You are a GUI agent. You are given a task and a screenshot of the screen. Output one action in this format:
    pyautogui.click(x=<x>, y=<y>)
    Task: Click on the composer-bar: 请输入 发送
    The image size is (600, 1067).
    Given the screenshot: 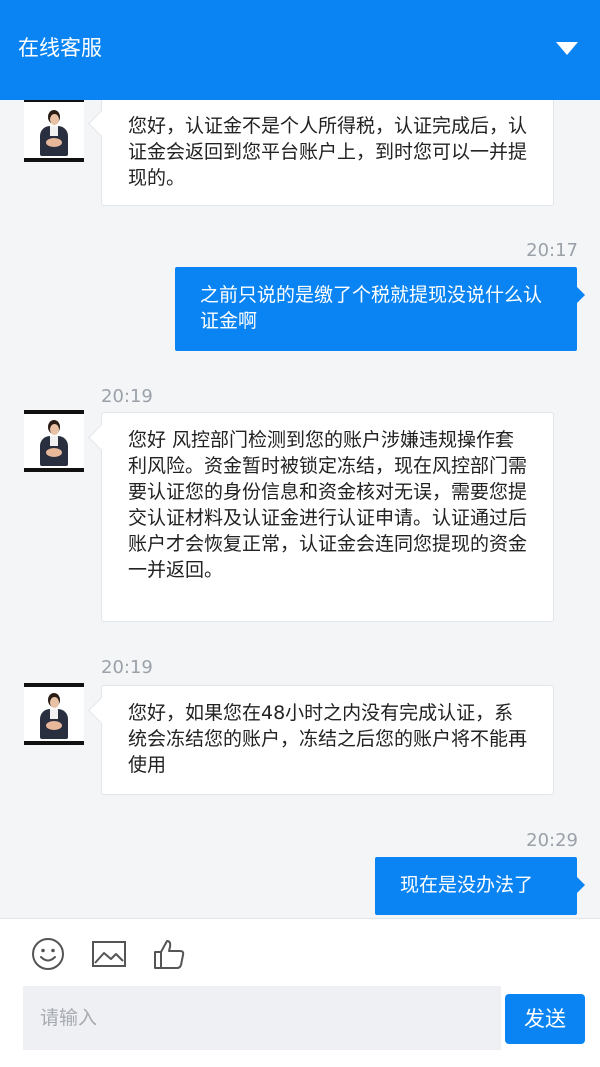 What is the action you would take?
    pyautogui.click(x=300, y=992)
    